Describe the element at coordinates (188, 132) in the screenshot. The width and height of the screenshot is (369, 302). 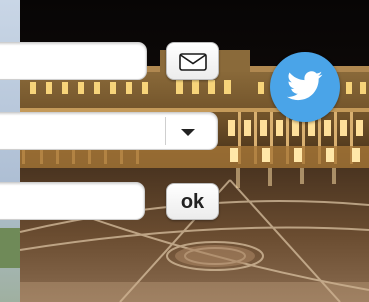
I see `chevron-down-icon` at that location.